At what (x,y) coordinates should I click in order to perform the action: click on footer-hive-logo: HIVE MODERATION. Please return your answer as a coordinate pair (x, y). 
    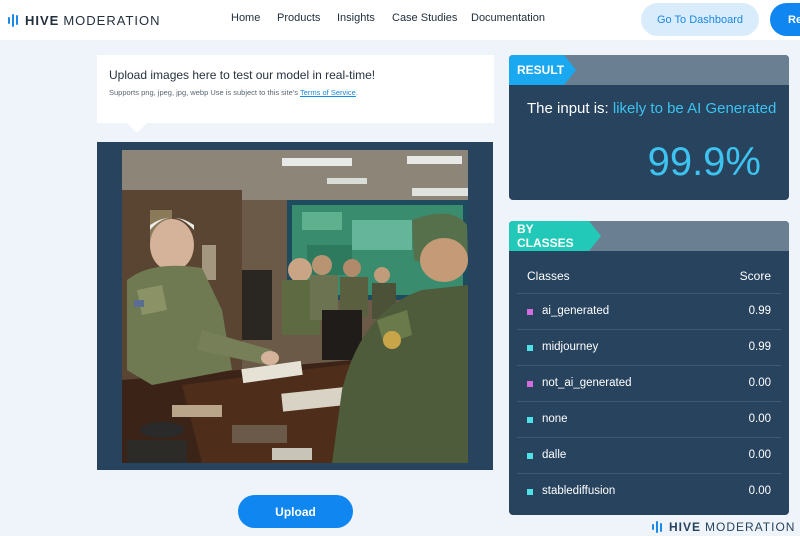
    Looking at the image, I should click on (723, 527).